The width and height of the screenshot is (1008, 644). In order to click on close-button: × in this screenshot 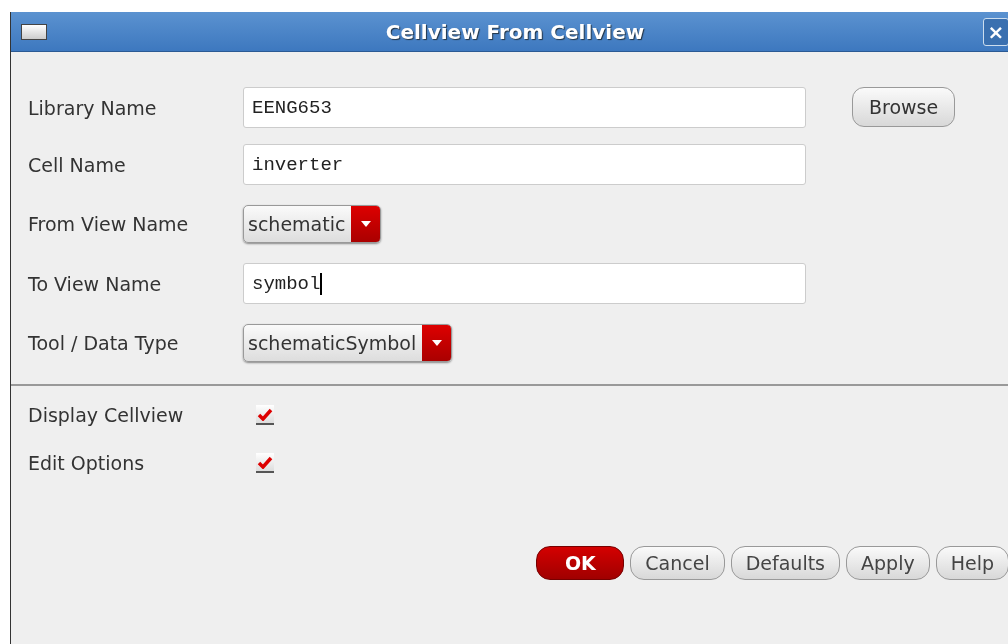, I will do `click(995, 31)`.